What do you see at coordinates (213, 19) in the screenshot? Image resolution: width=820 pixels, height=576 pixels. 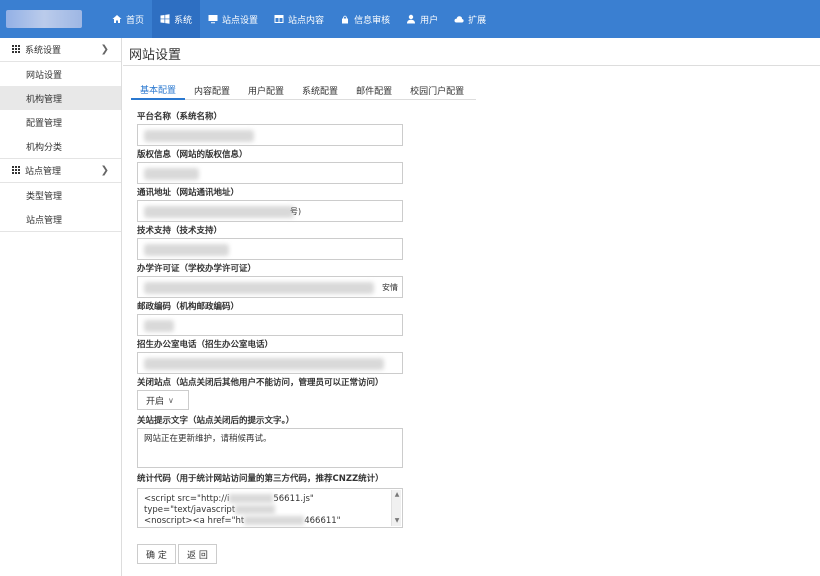 I see `monitor-icon` at bounding box center [213, 19].